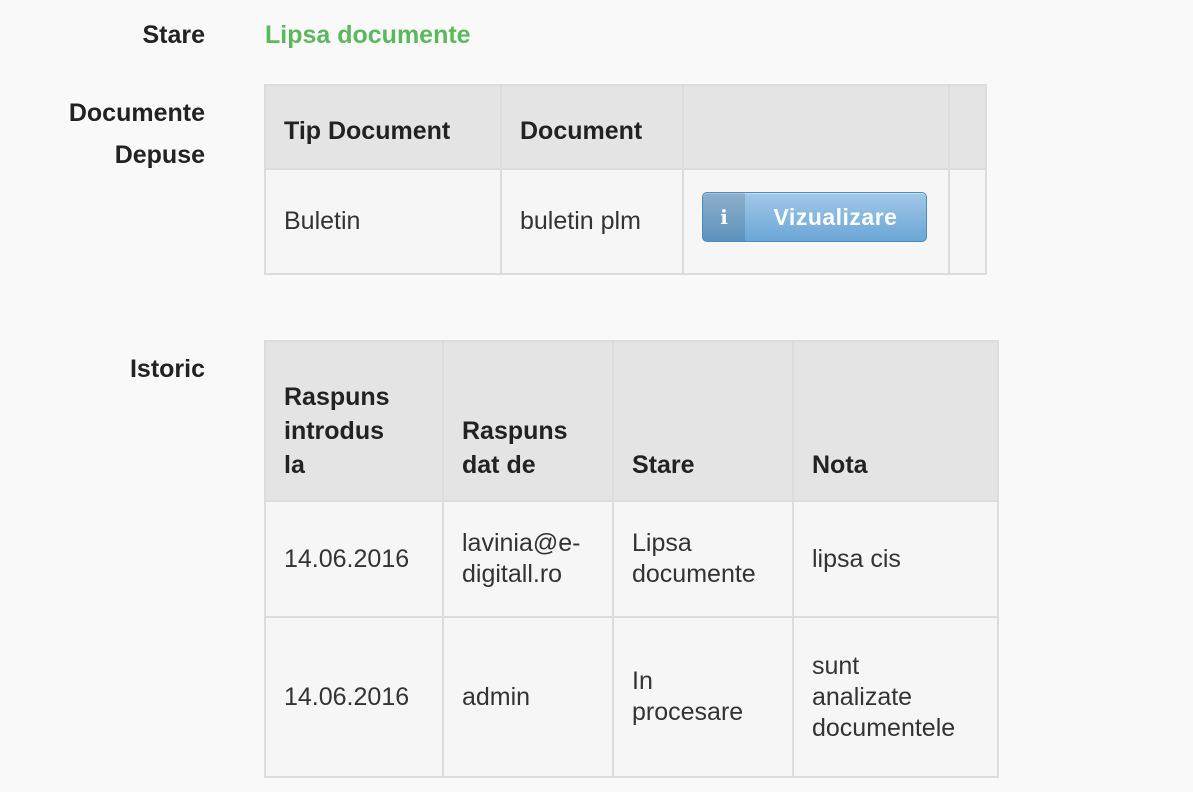 This screenshot has width=1193, height=792. Describe the element at coordinates (294, 465) in the screenshot. I see `header-line: la` at that location.